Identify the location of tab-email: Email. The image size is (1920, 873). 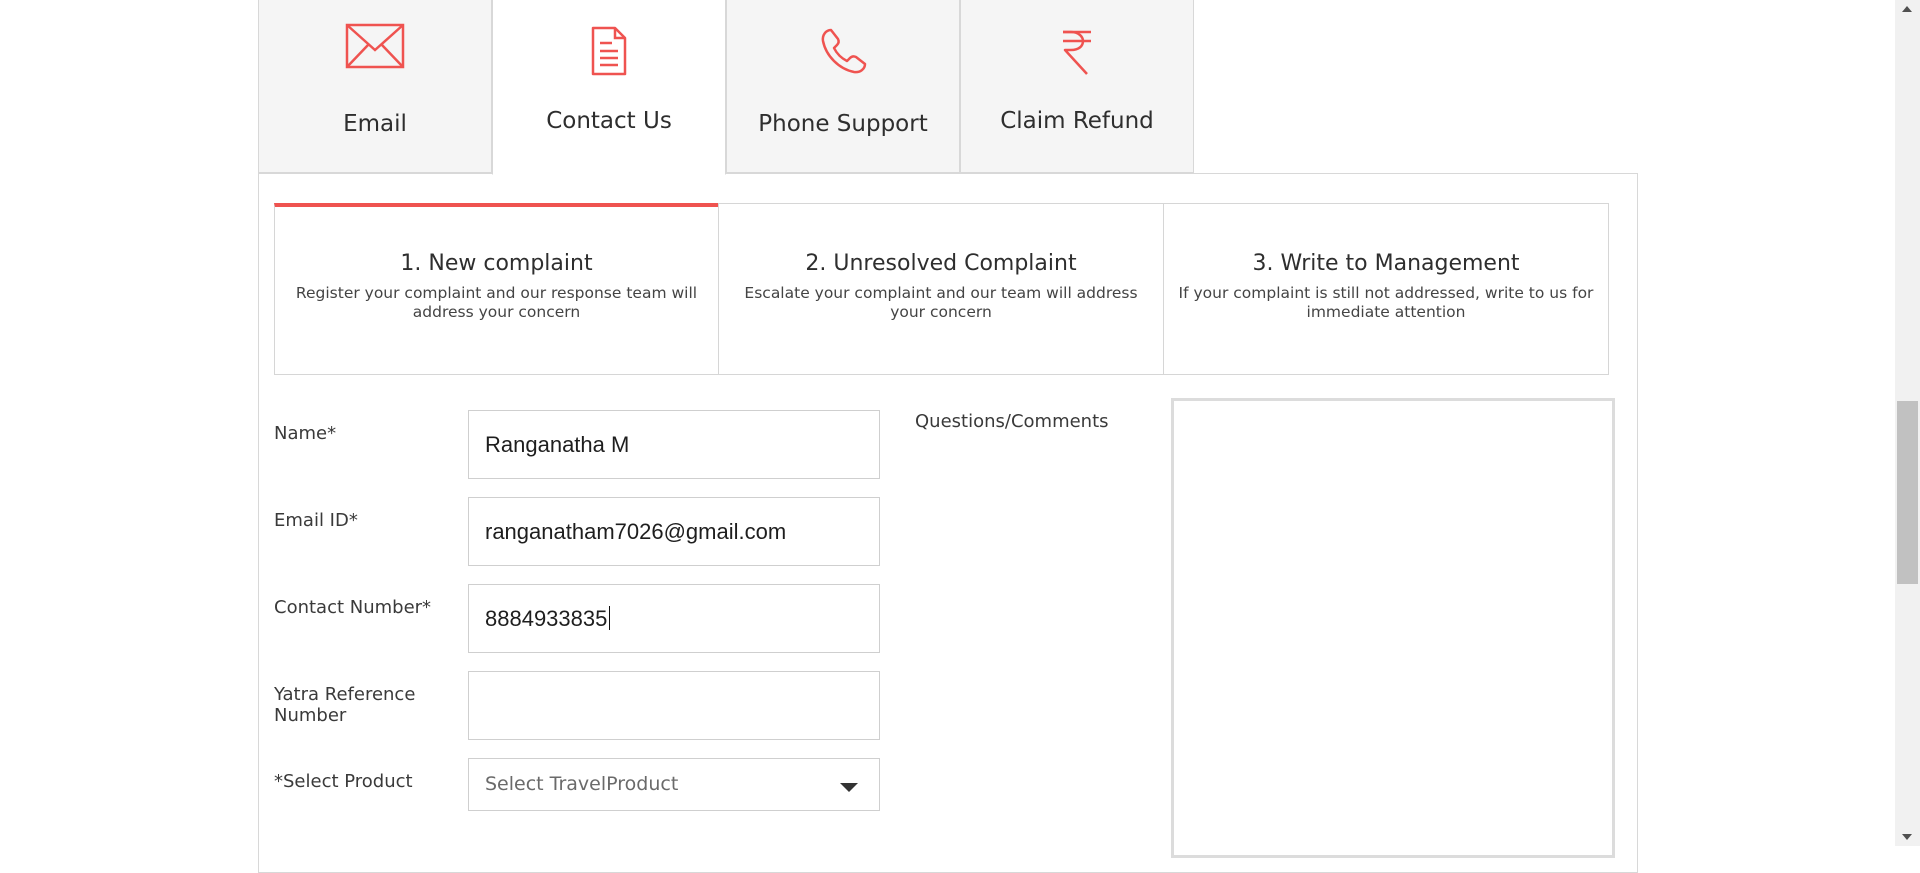
(375, 86).